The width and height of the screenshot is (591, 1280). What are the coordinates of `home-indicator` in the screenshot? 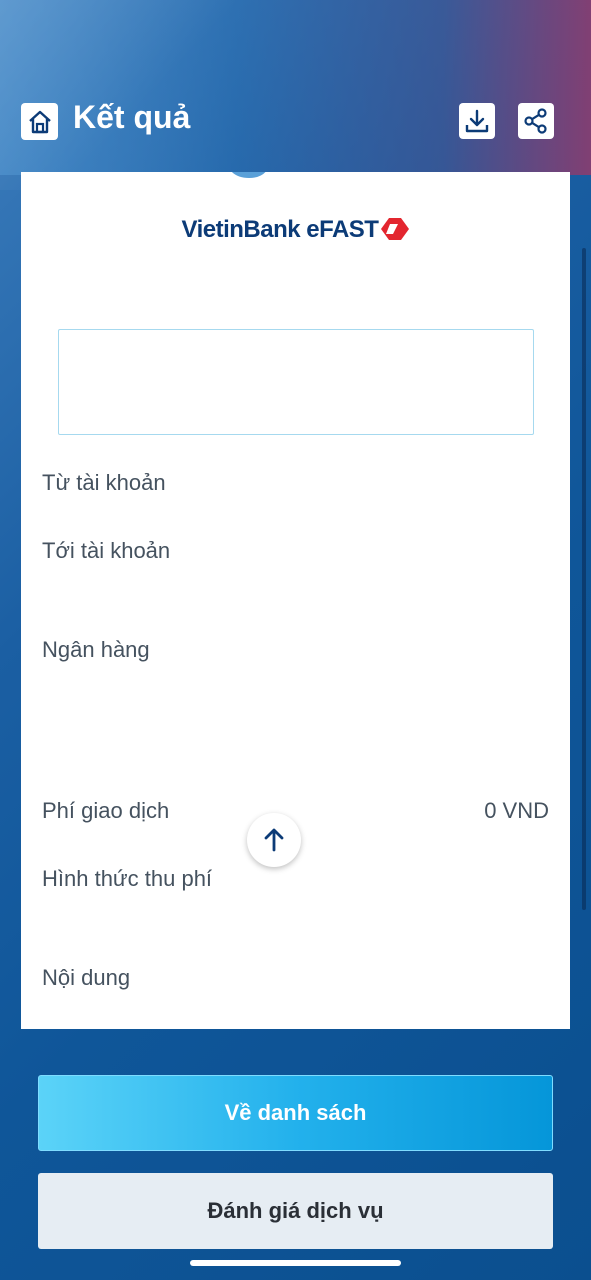 It's located at (295, 1263).